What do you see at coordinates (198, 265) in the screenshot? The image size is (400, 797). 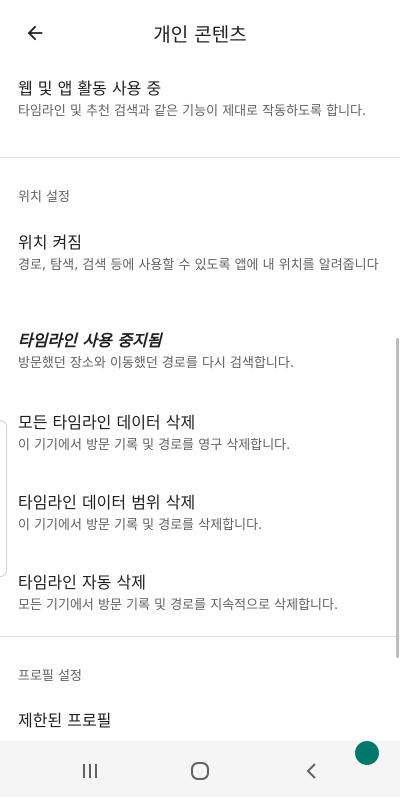 I see `item-subtitle: 경로, 탐색, 검색 등에 사용할 수 있도록 앱에 내 위치를 알려줍니다` at bounding box center [198, 265].